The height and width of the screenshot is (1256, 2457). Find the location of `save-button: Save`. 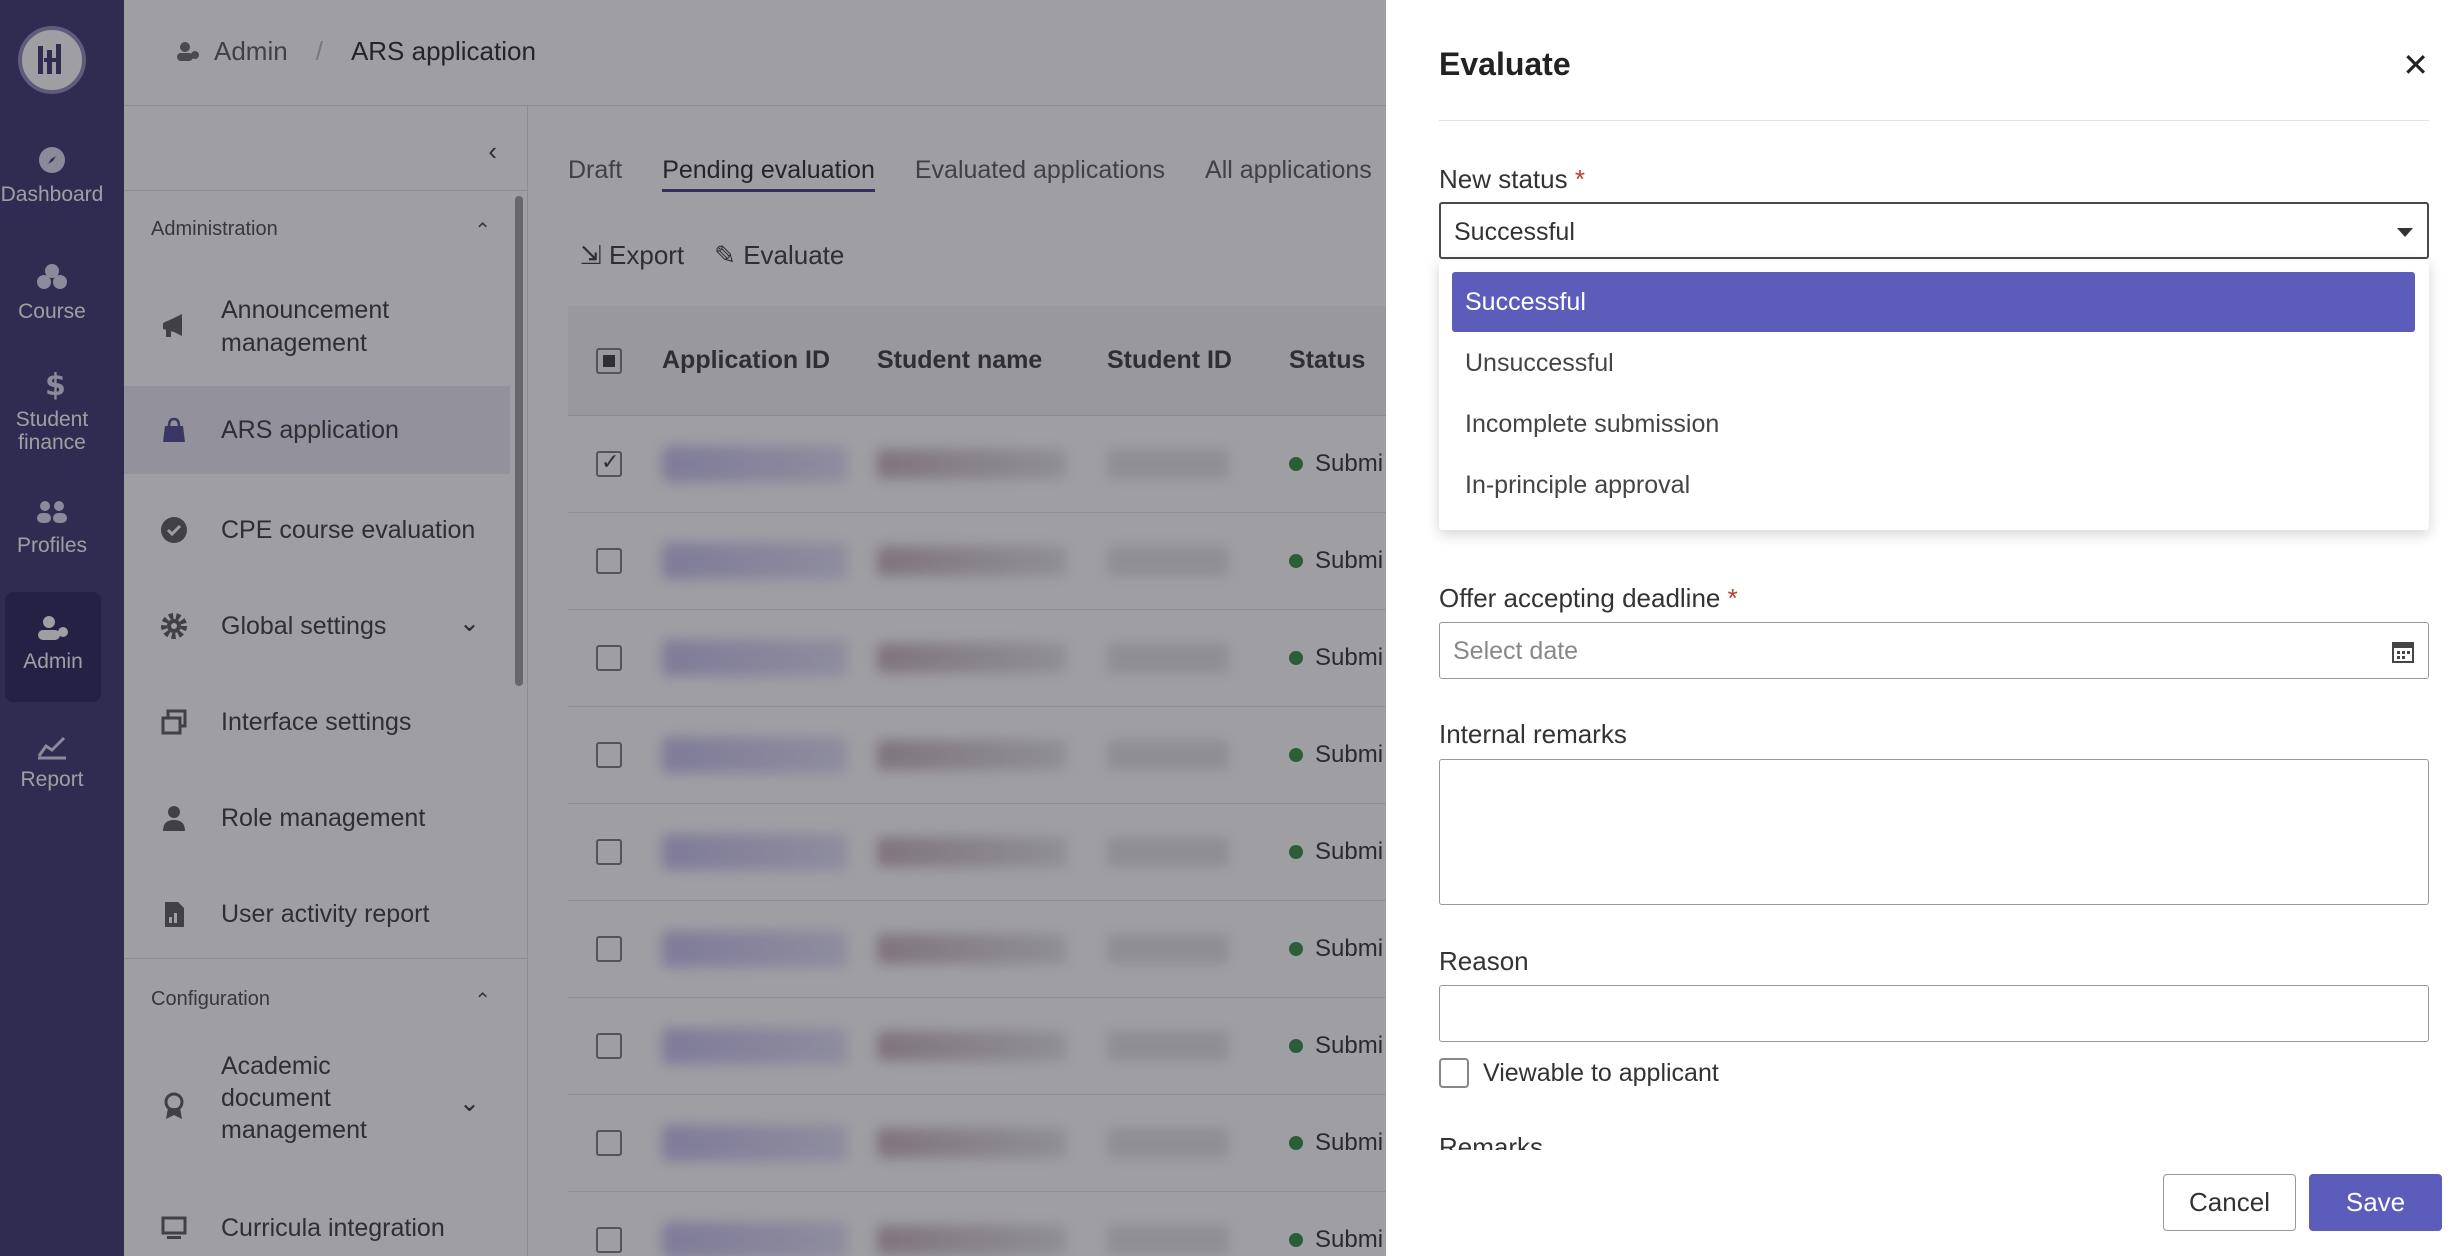

save-button: Save is located at coordinates (2375, 1202).